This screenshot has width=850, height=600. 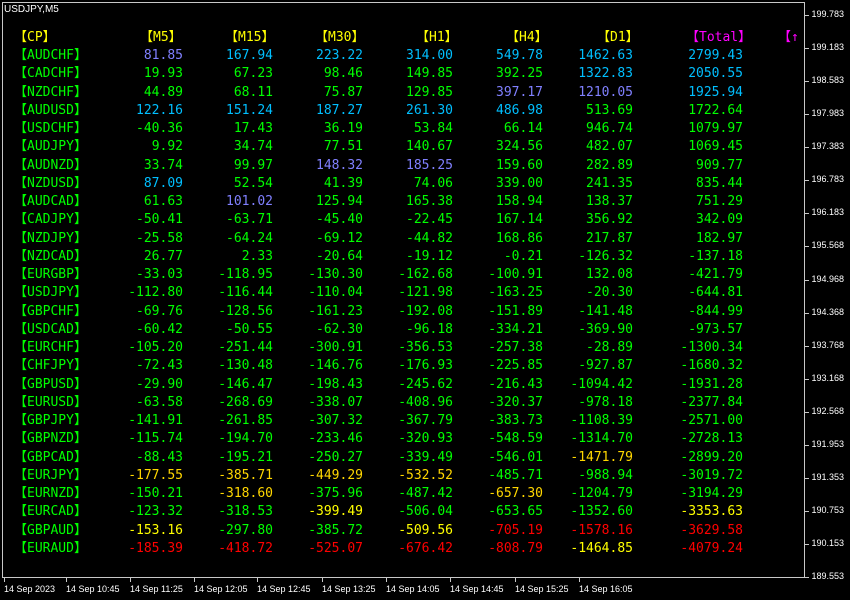 I want to click on value-h4: -334.21, so click(x=515, y=329).